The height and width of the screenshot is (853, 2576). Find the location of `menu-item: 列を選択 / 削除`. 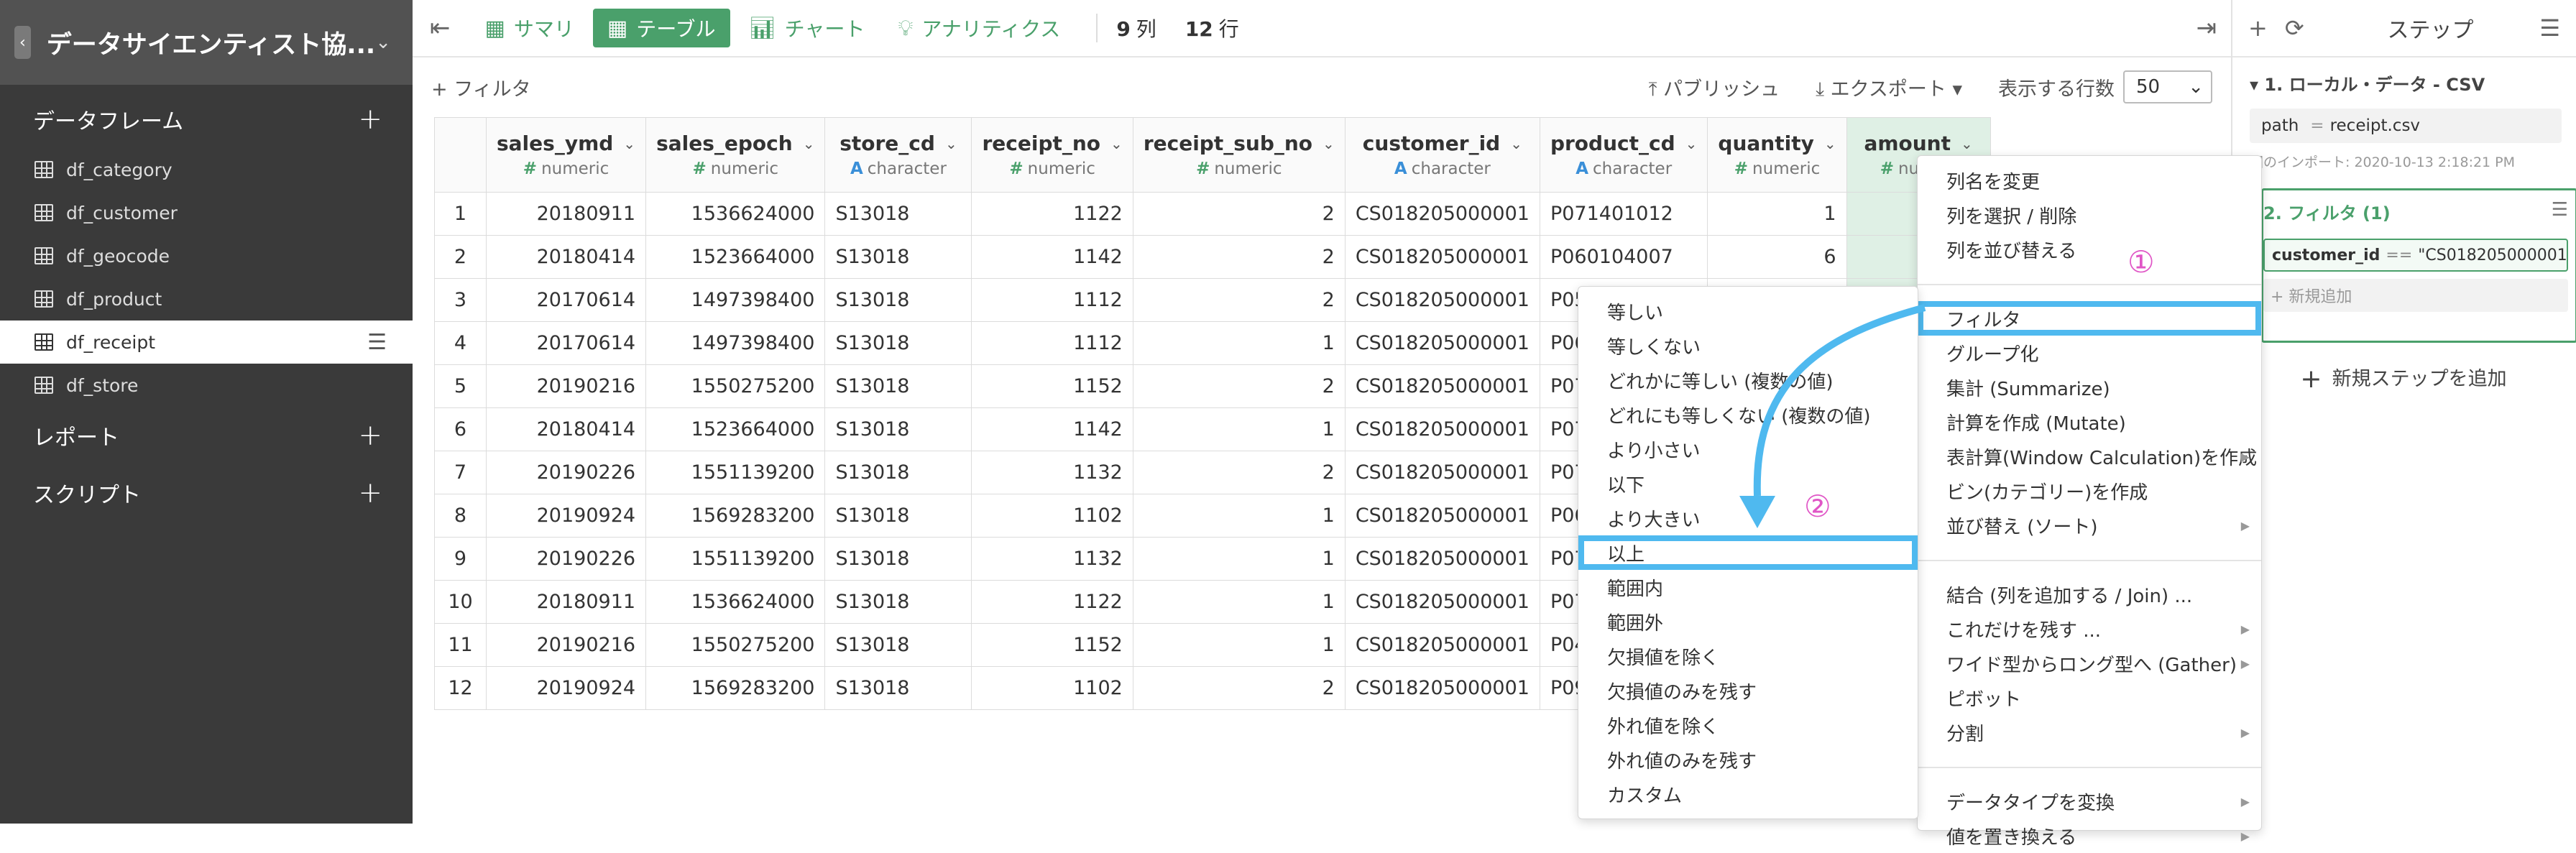

menu-item: 列を選択 / 削除 is located at coordinates (2089, 215).